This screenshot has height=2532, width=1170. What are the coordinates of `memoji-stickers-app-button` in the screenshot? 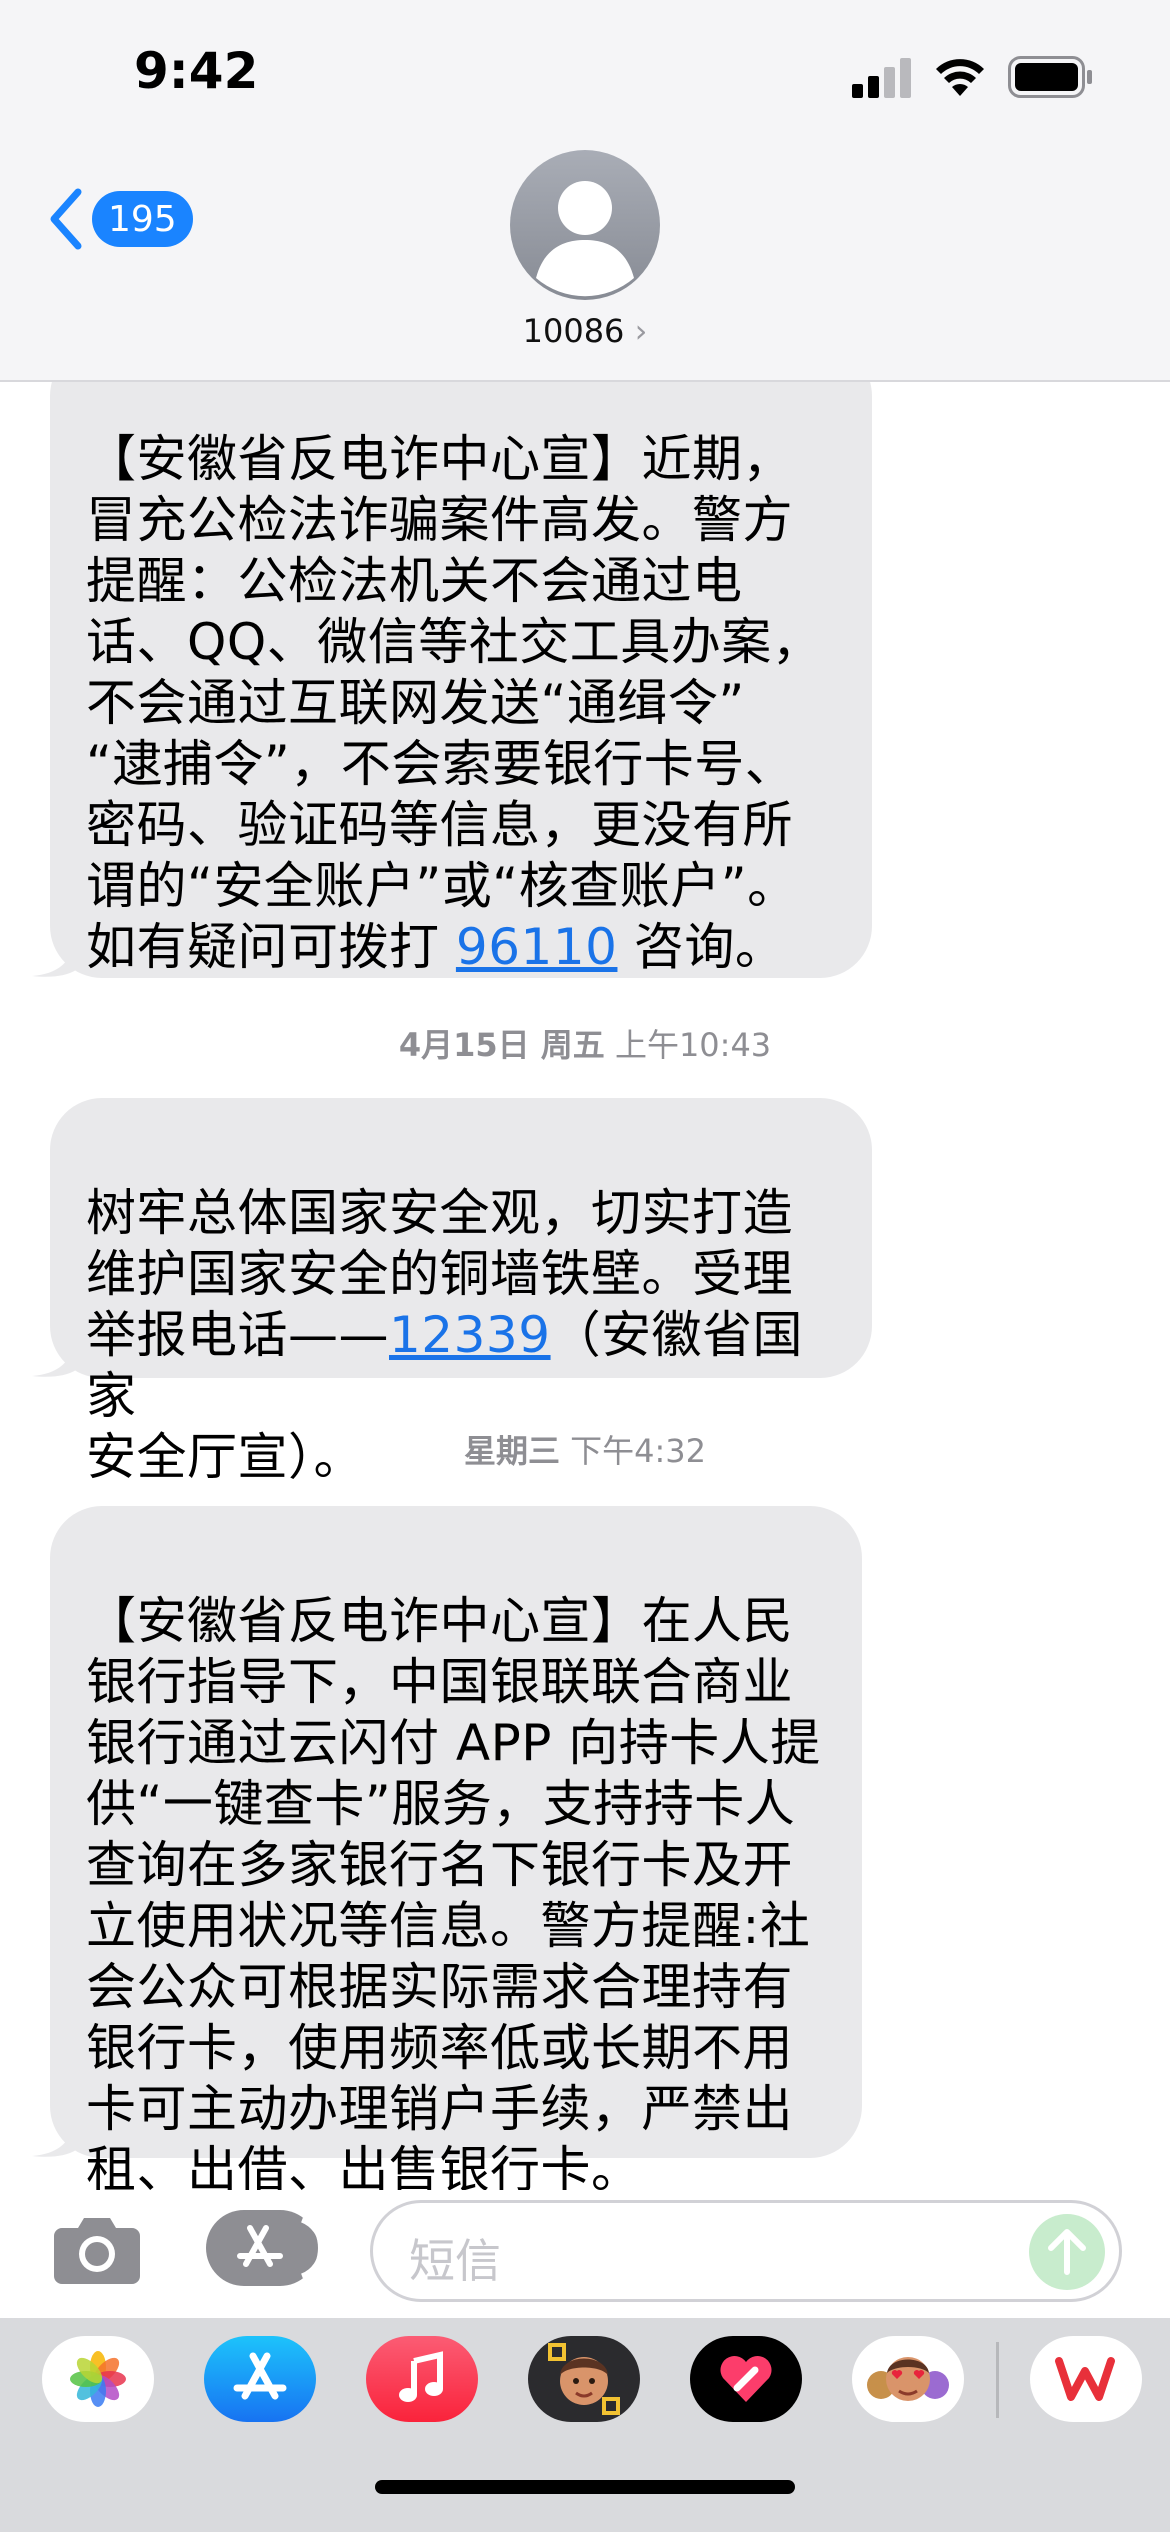 It's located at (908, 2379).